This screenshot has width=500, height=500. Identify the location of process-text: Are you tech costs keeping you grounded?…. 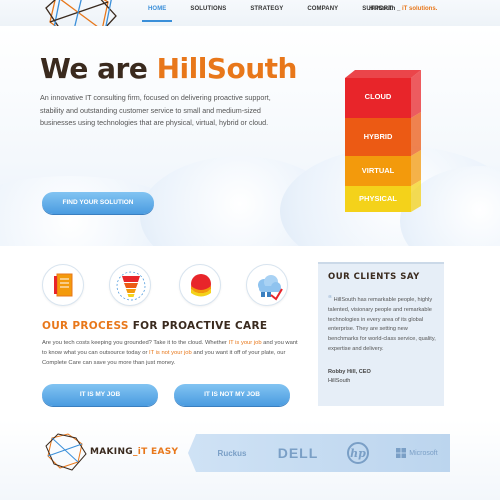
(173, 353).